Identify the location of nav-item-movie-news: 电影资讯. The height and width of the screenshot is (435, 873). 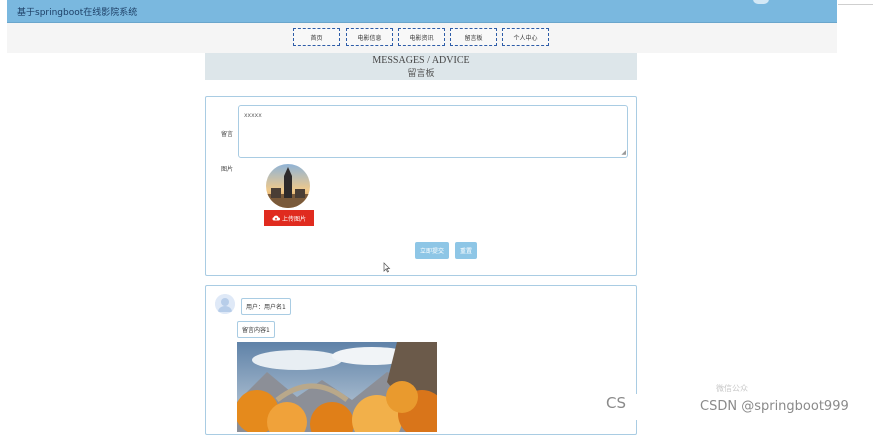
(421, 37).